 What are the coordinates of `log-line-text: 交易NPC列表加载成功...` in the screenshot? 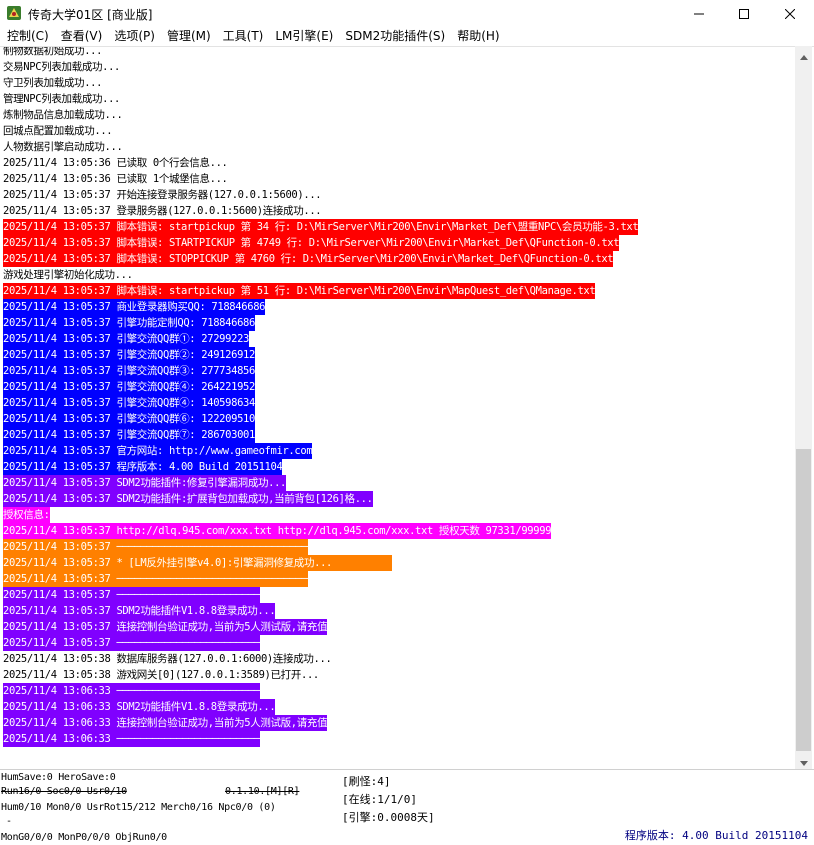 It's located at (62, 67).